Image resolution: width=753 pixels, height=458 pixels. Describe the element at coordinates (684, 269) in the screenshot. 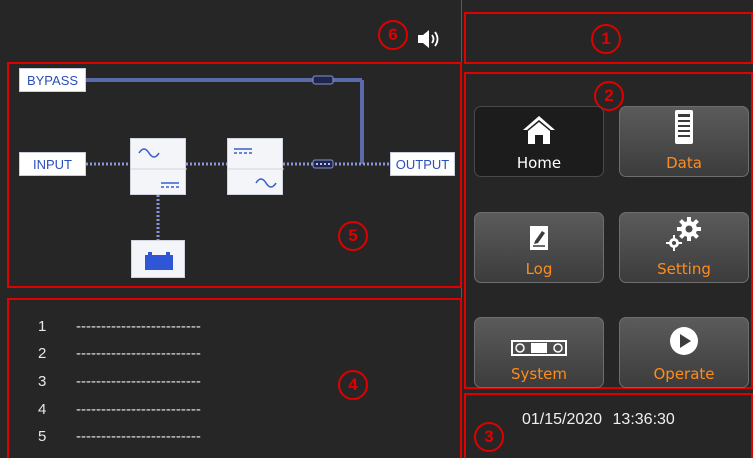

I see `setting-label: Setting` at that location.